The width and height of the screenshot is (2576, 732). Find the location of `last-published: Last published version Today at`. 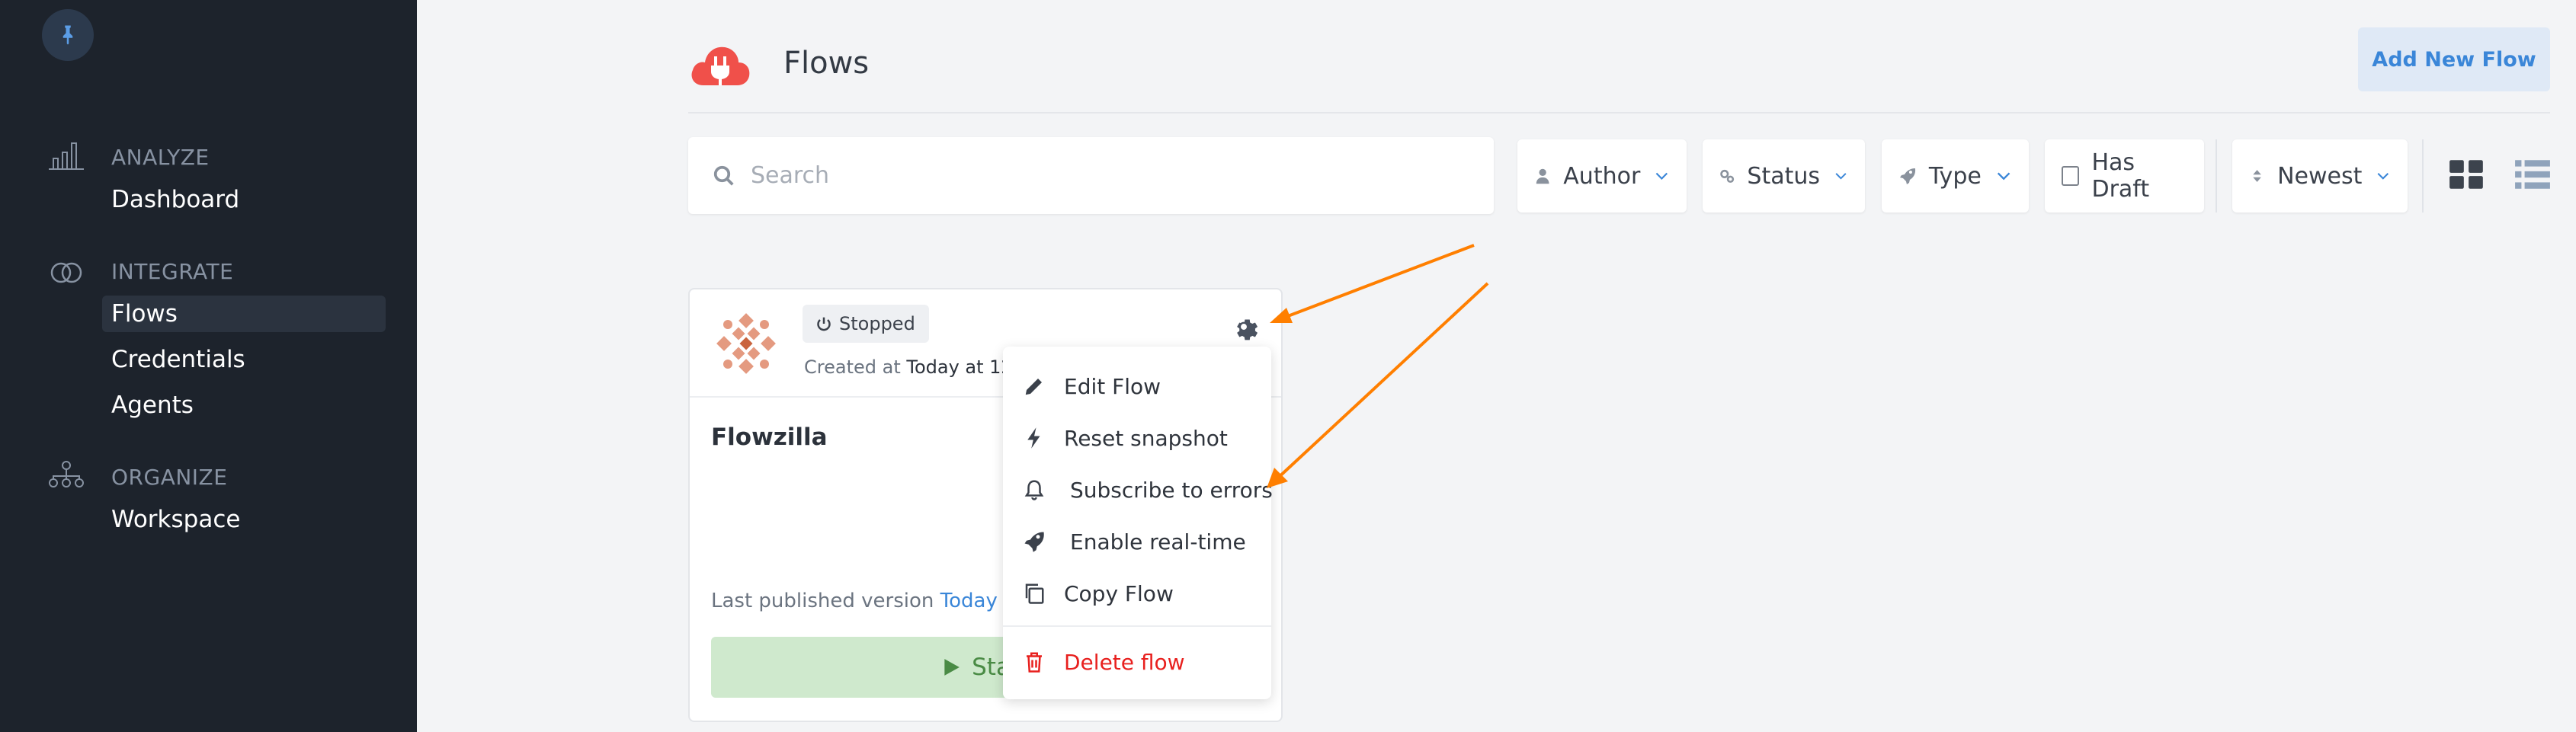

last-published: Last published version Today at is located at coordinates (867, 601).